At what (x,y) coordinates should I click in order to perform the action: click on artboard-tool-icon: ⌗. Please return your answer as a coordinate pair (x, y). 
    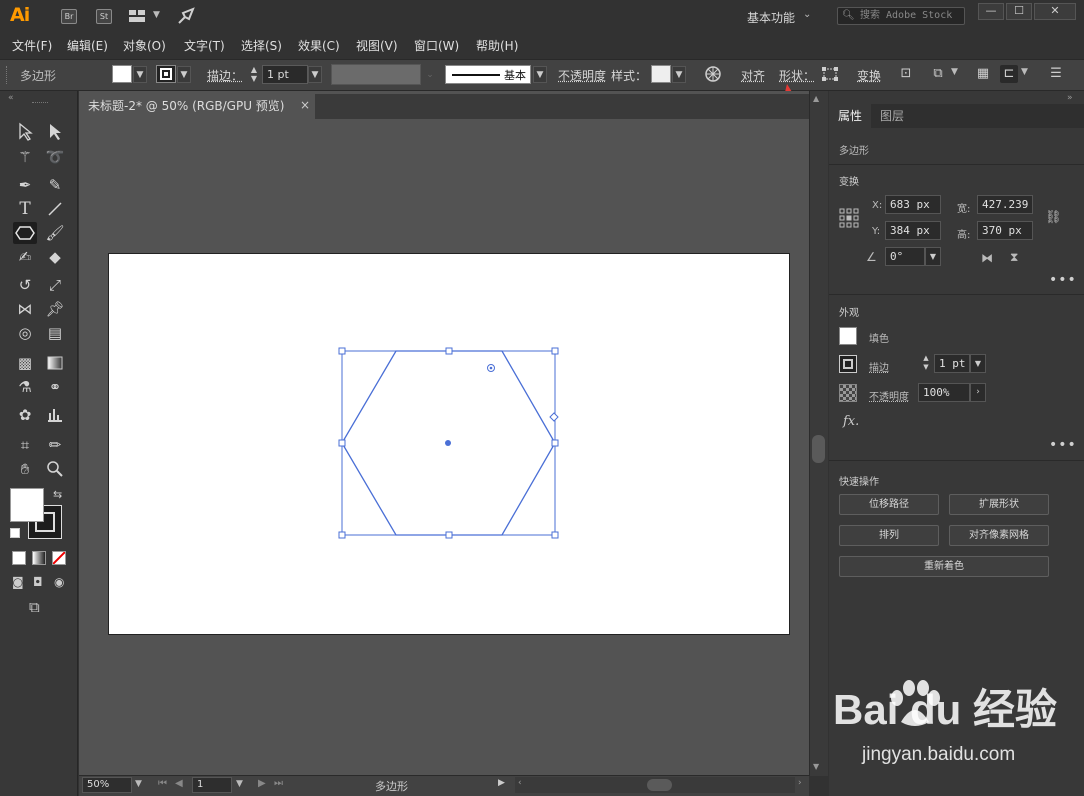
    Looking at the image, I should click on (25, 445).